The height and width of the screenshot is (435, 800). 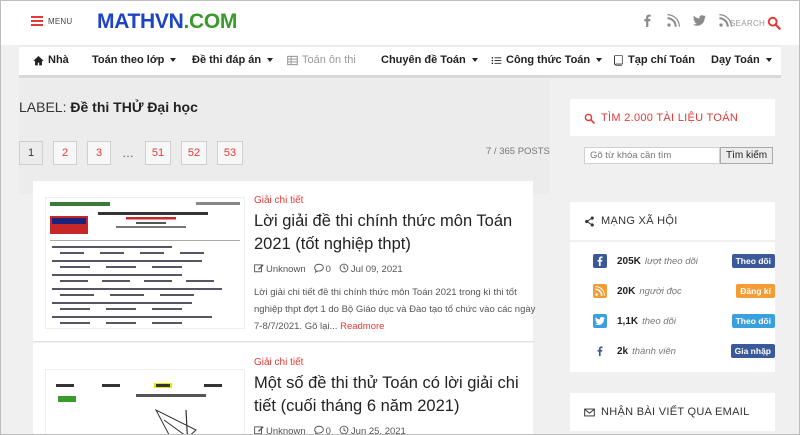 What do you see at coordinates (378, 430) in the screenshot?
I see `date-text: Jun 25, 2021` at bounding box center [378, 430].